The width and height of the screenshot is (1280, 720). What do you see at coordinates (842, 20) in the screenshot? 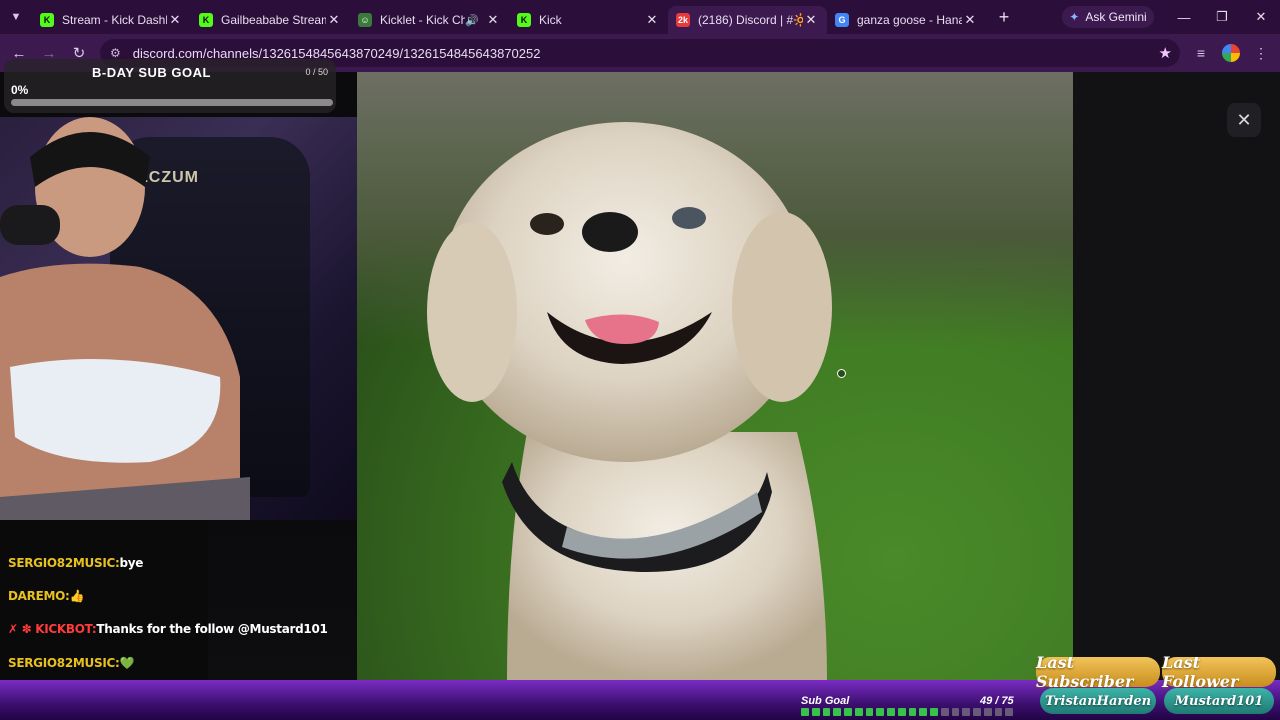
I see `tab-favicon-icon: G` at bounding box center [842, 20].